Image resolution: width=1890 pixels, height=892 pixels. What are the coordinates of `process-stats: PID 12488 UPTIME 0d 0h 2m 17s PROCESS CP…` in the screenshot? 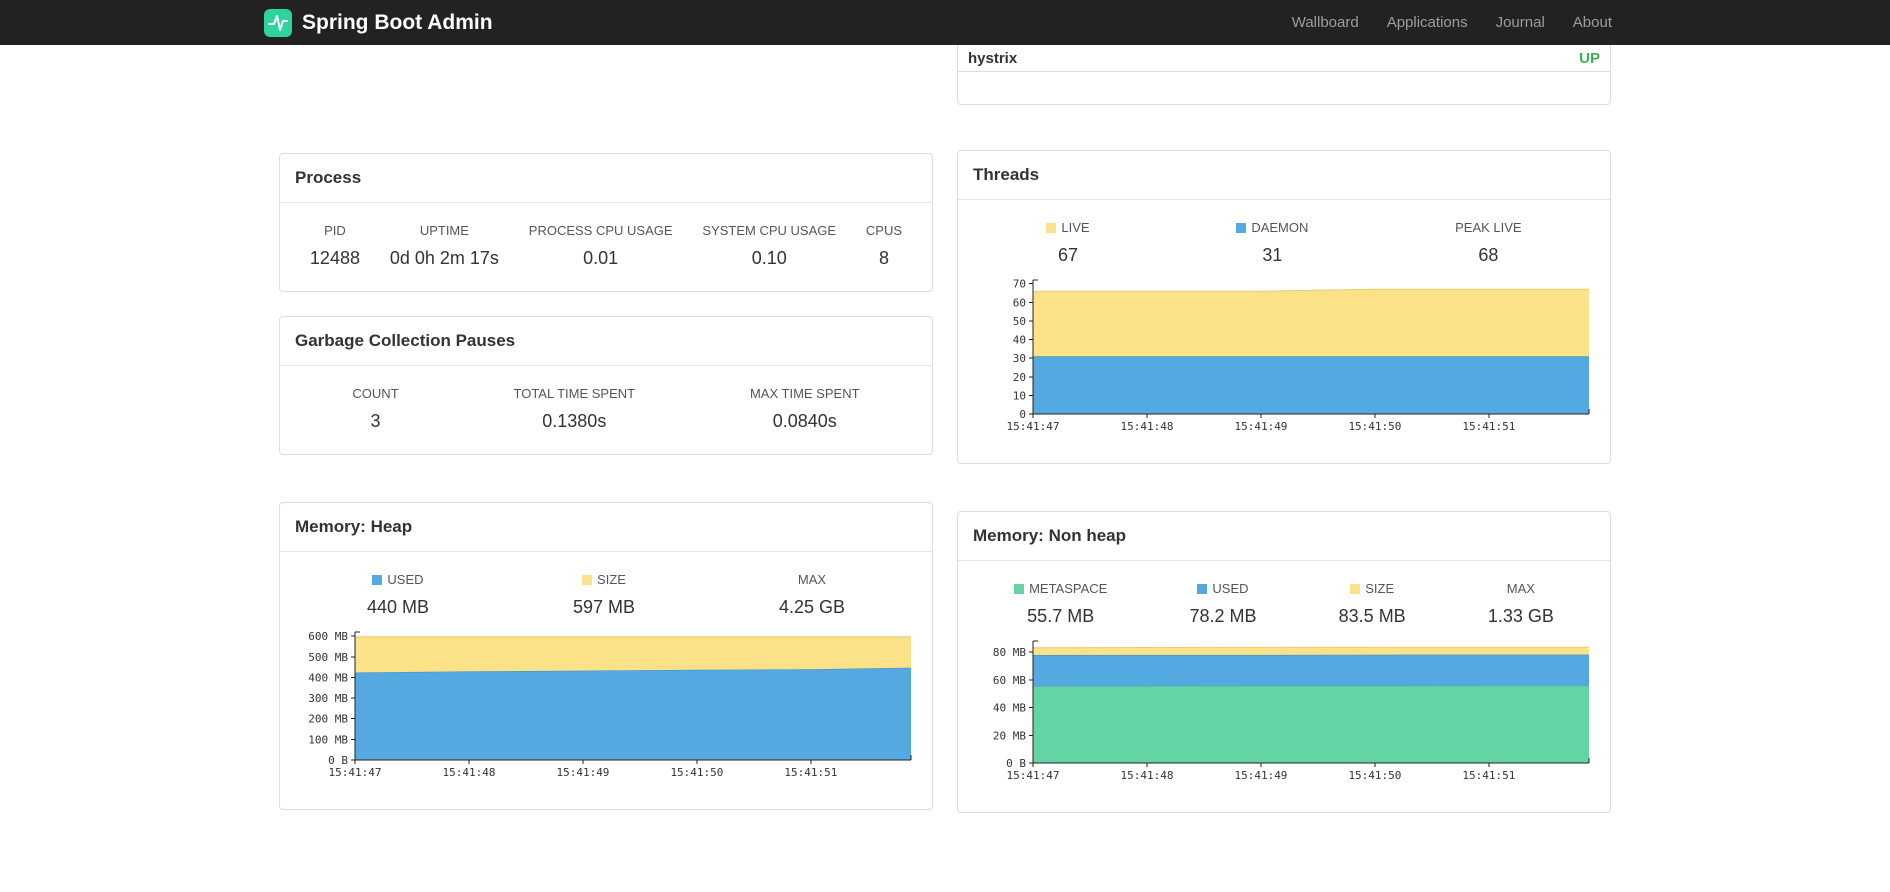 It's located at (606, 246).